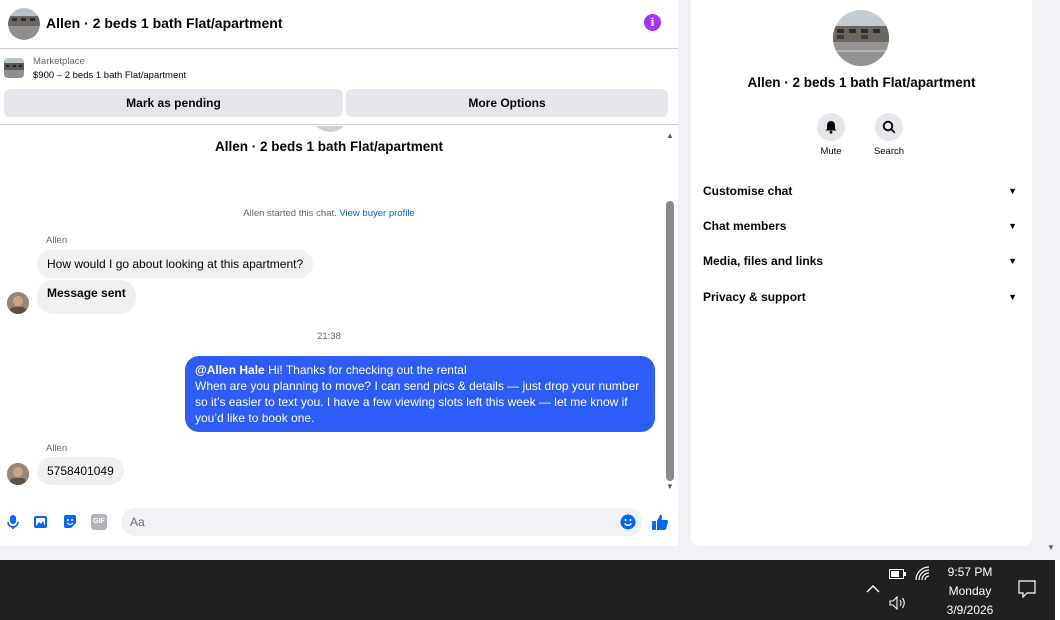 This screenshot has height=620, width=1060. What do you see at coordinates (530, 590) in the screenshot?
I see `taskbar: 9:57 PM Monday 3/9/2026` at bounding box center [530, 590].